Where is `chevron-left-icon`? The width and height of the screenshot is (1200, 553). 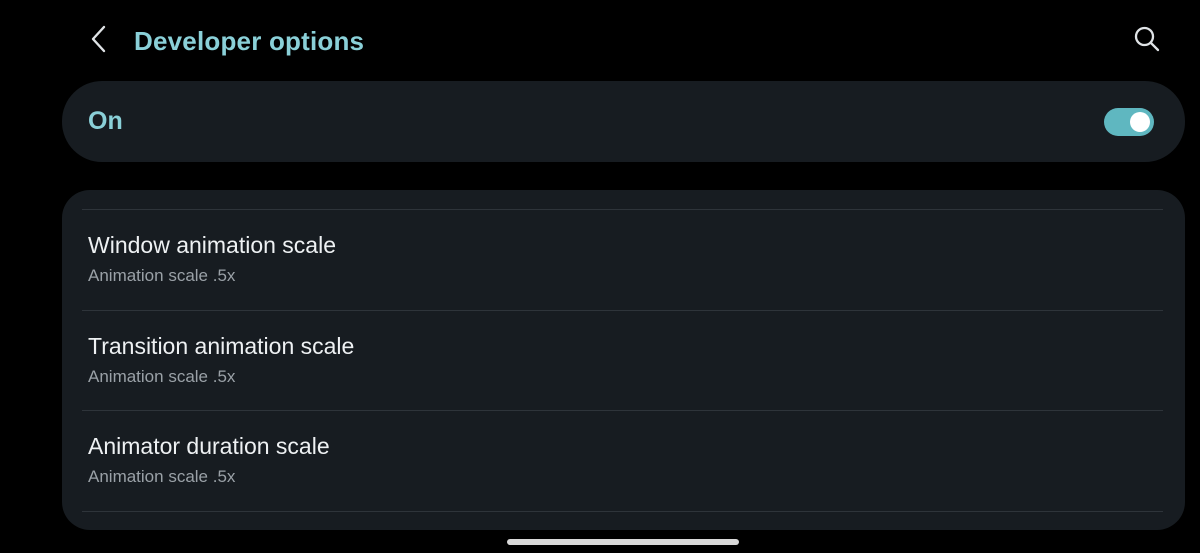 chevron-left-icon is located at coordinates (99, 41).